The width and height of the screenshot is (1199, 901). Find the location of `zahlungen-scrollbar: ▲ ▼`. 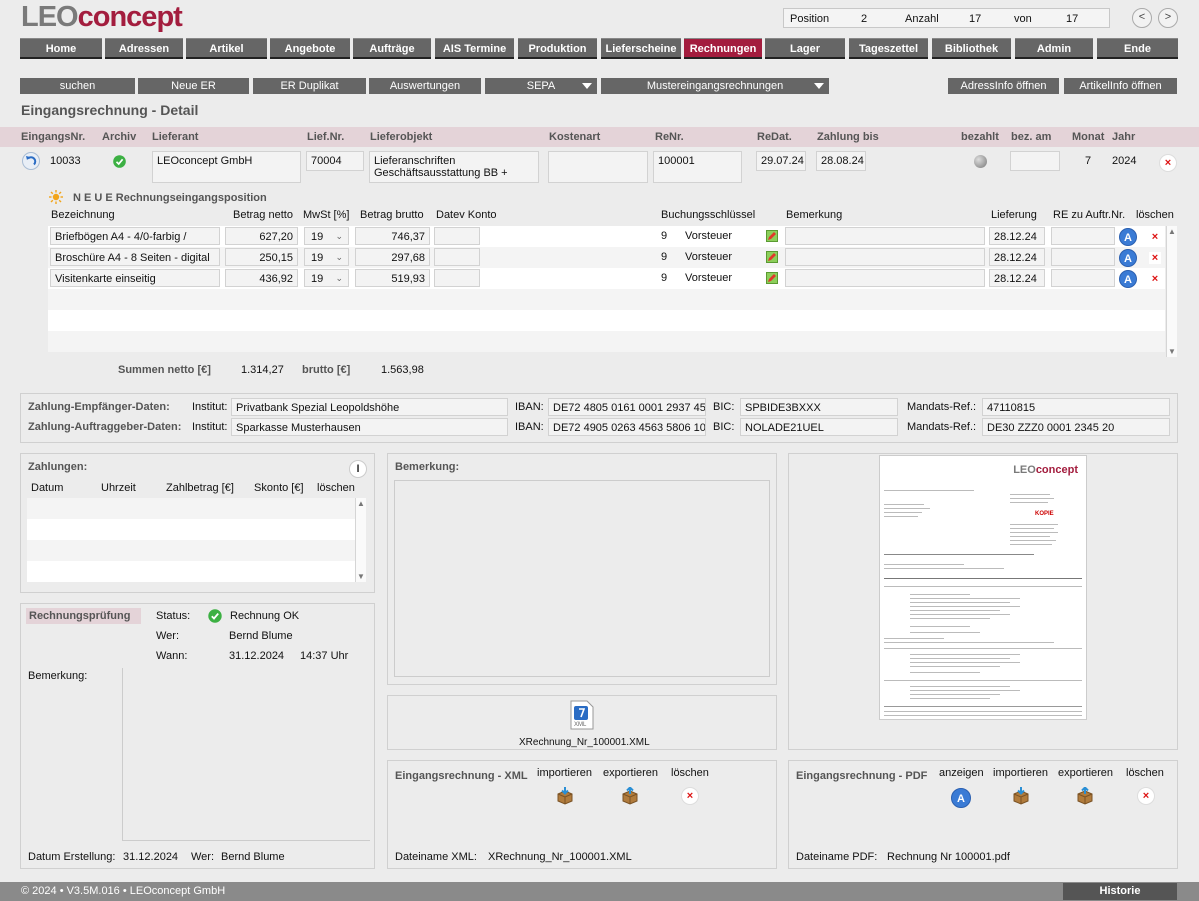

zahlungen-scrollbar: ▲ ▼ is located at coordinates (360, 540).